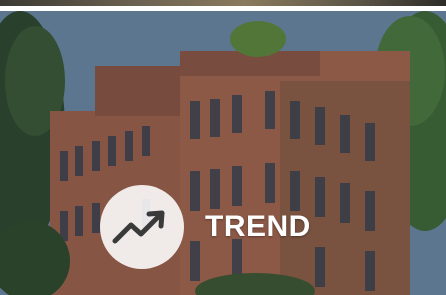 This screenshot has width=446, height=295. I want to click on trending-up-icon, so click(138, 227).